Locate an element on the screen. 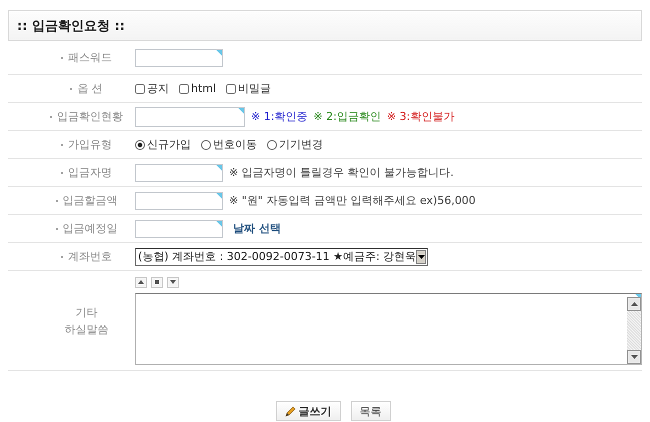 The width and height of the screenshot is (650, 422). account-select: (농협) 계좌번호 : 302-0092-0073-11 ★예금주: 강현욱 is located at coordinates (281, 257).